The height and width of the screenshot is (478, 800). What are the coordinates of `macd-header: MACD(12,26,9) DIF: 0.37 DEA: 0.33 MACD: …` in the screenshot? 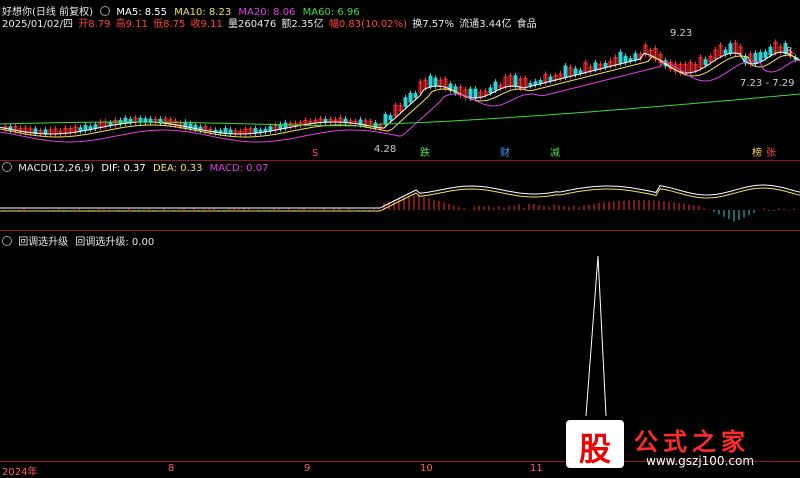 It's located at (137, 168).